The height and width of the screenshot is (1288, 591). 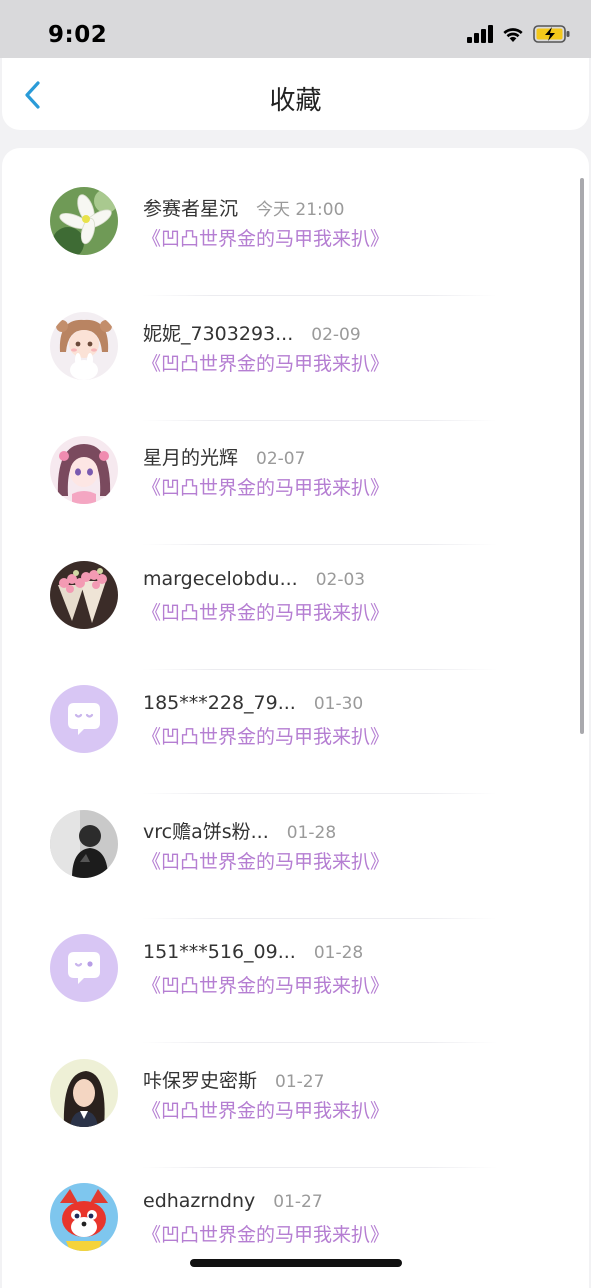 What do you see at coordinates (336, 334) in the screenshot?
I see `timestamp: 02-09` at bounding box center [336, 334].